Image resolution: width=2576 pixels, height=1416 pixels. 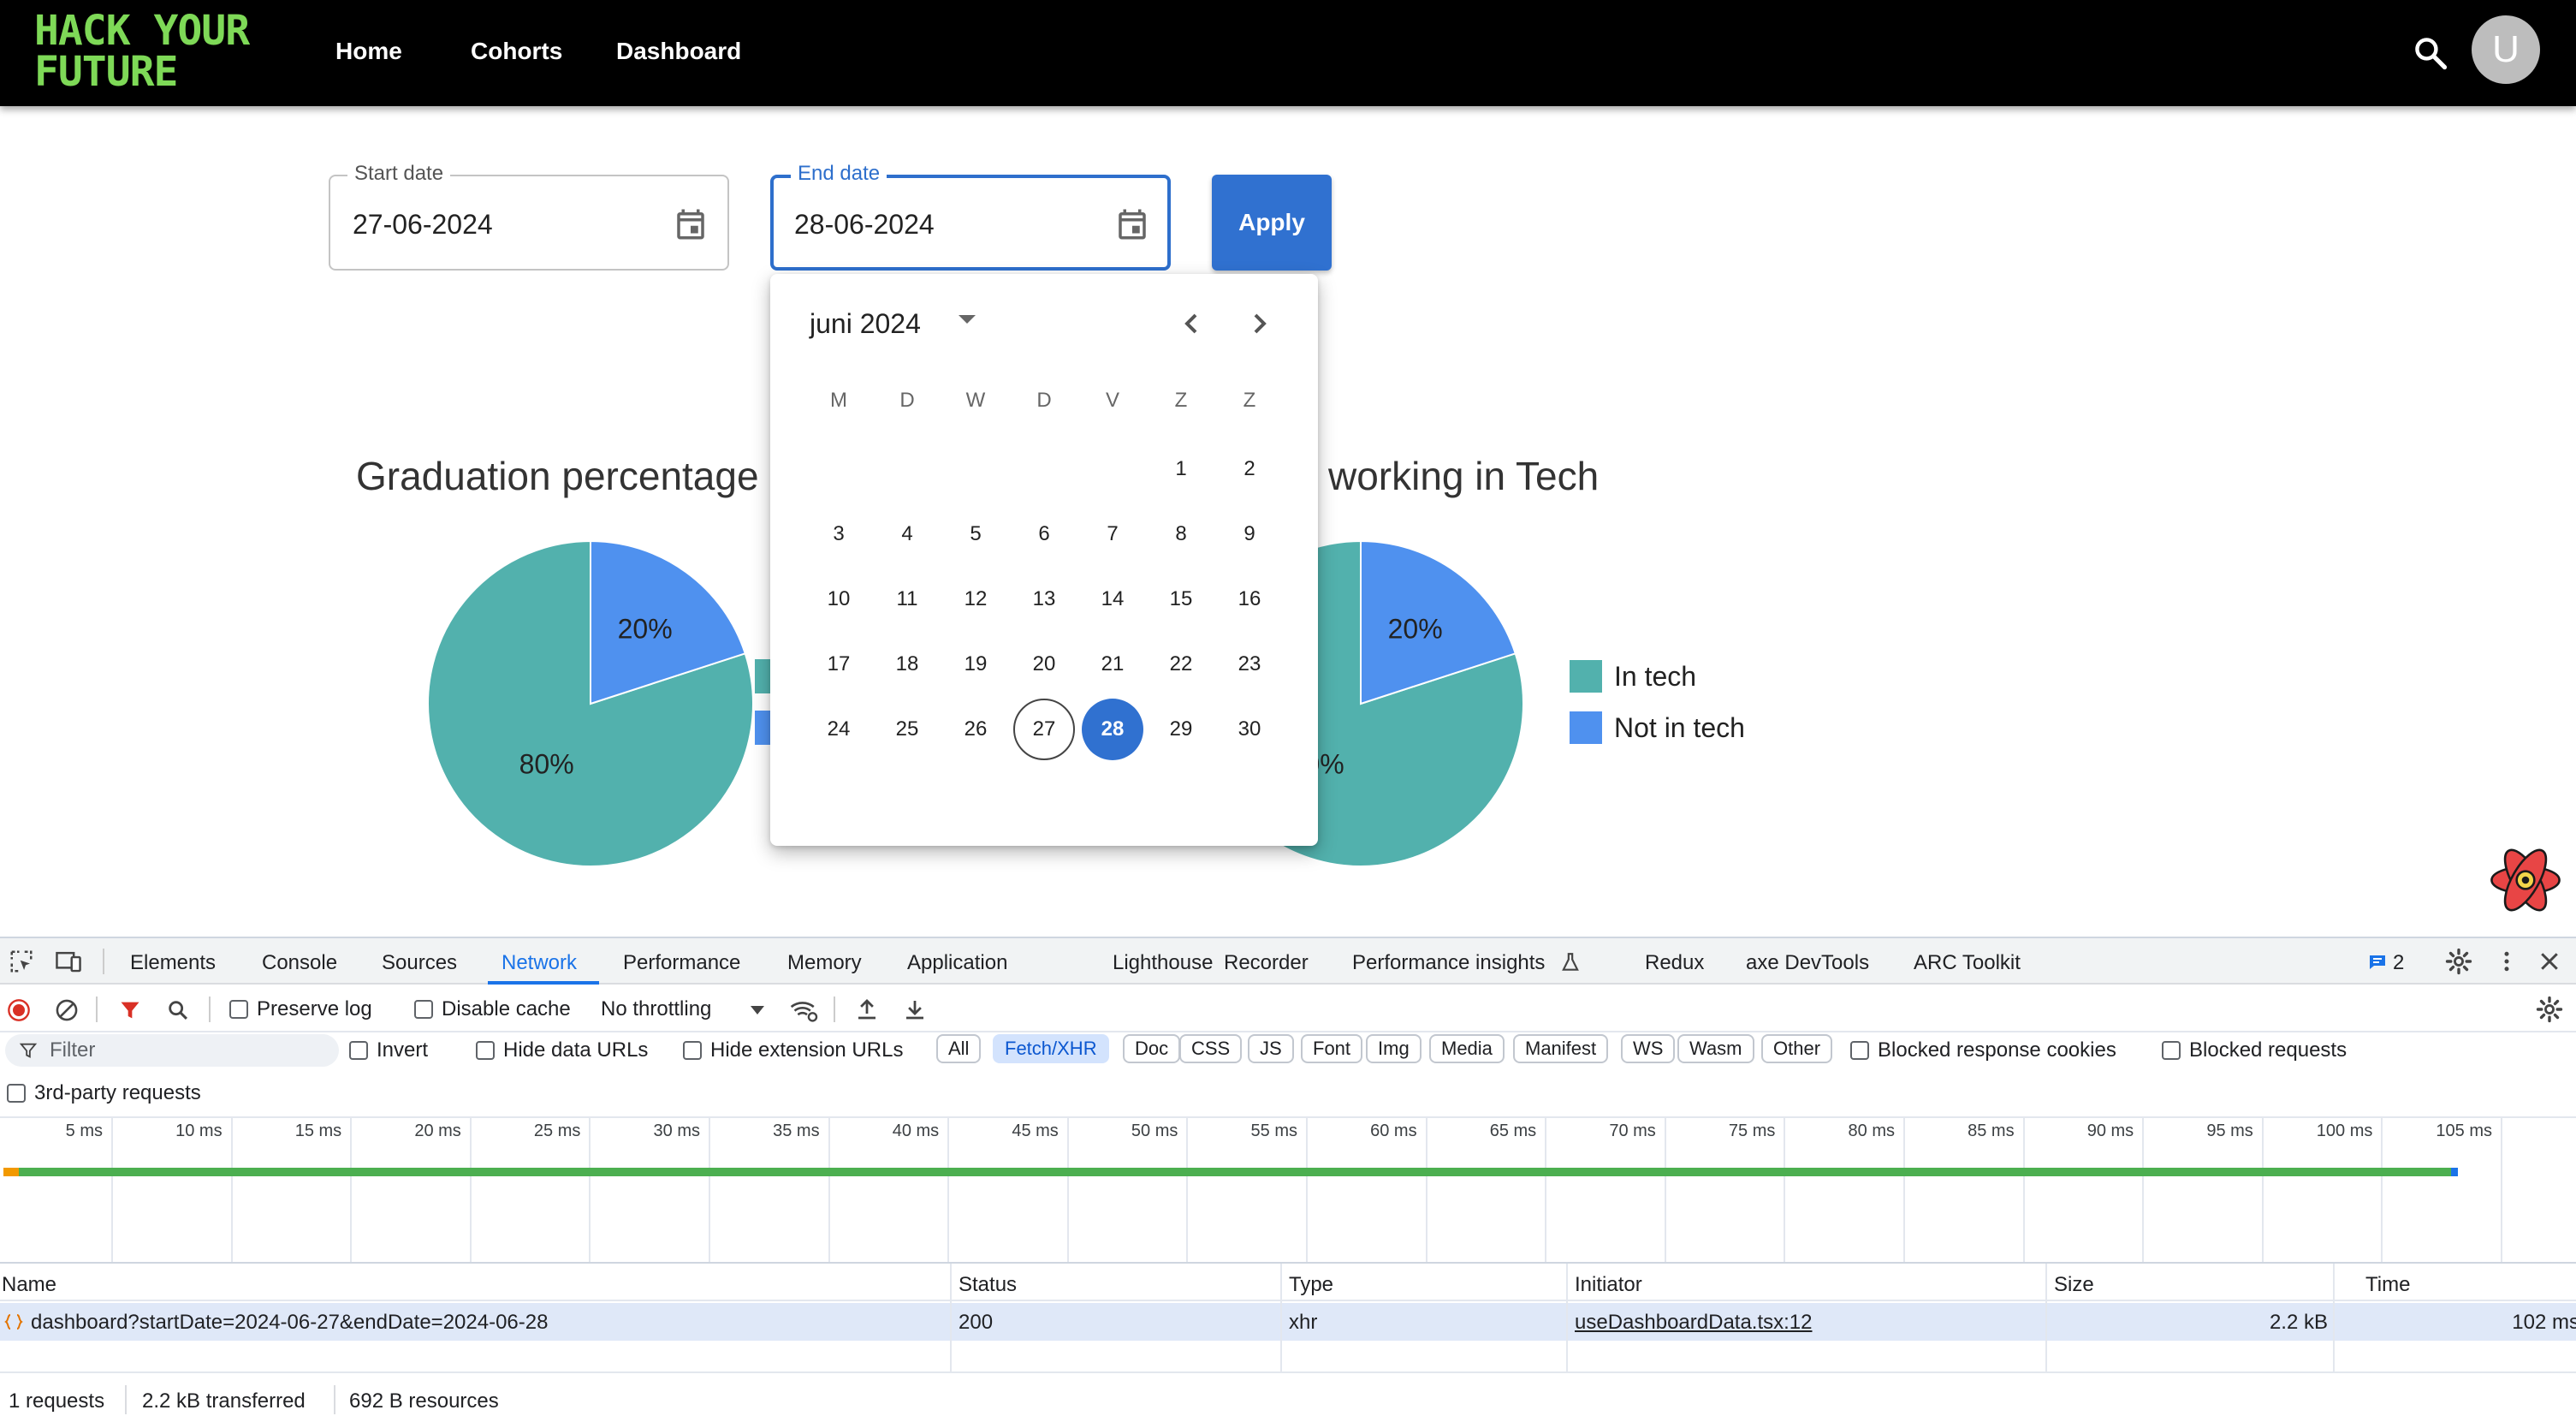 I want to click on month-dropdown-icon, so click(x=967, y=319).